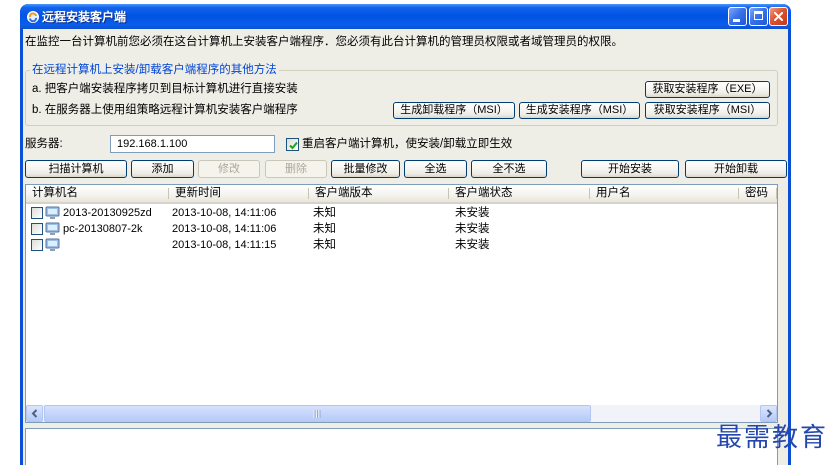 This screenshot has height=465, width=835. Describe the element at coordinates (401, 245) in the screenshot. I see `table-row: 2013-10-08, 14:11:15 未知 未安装` at that location.